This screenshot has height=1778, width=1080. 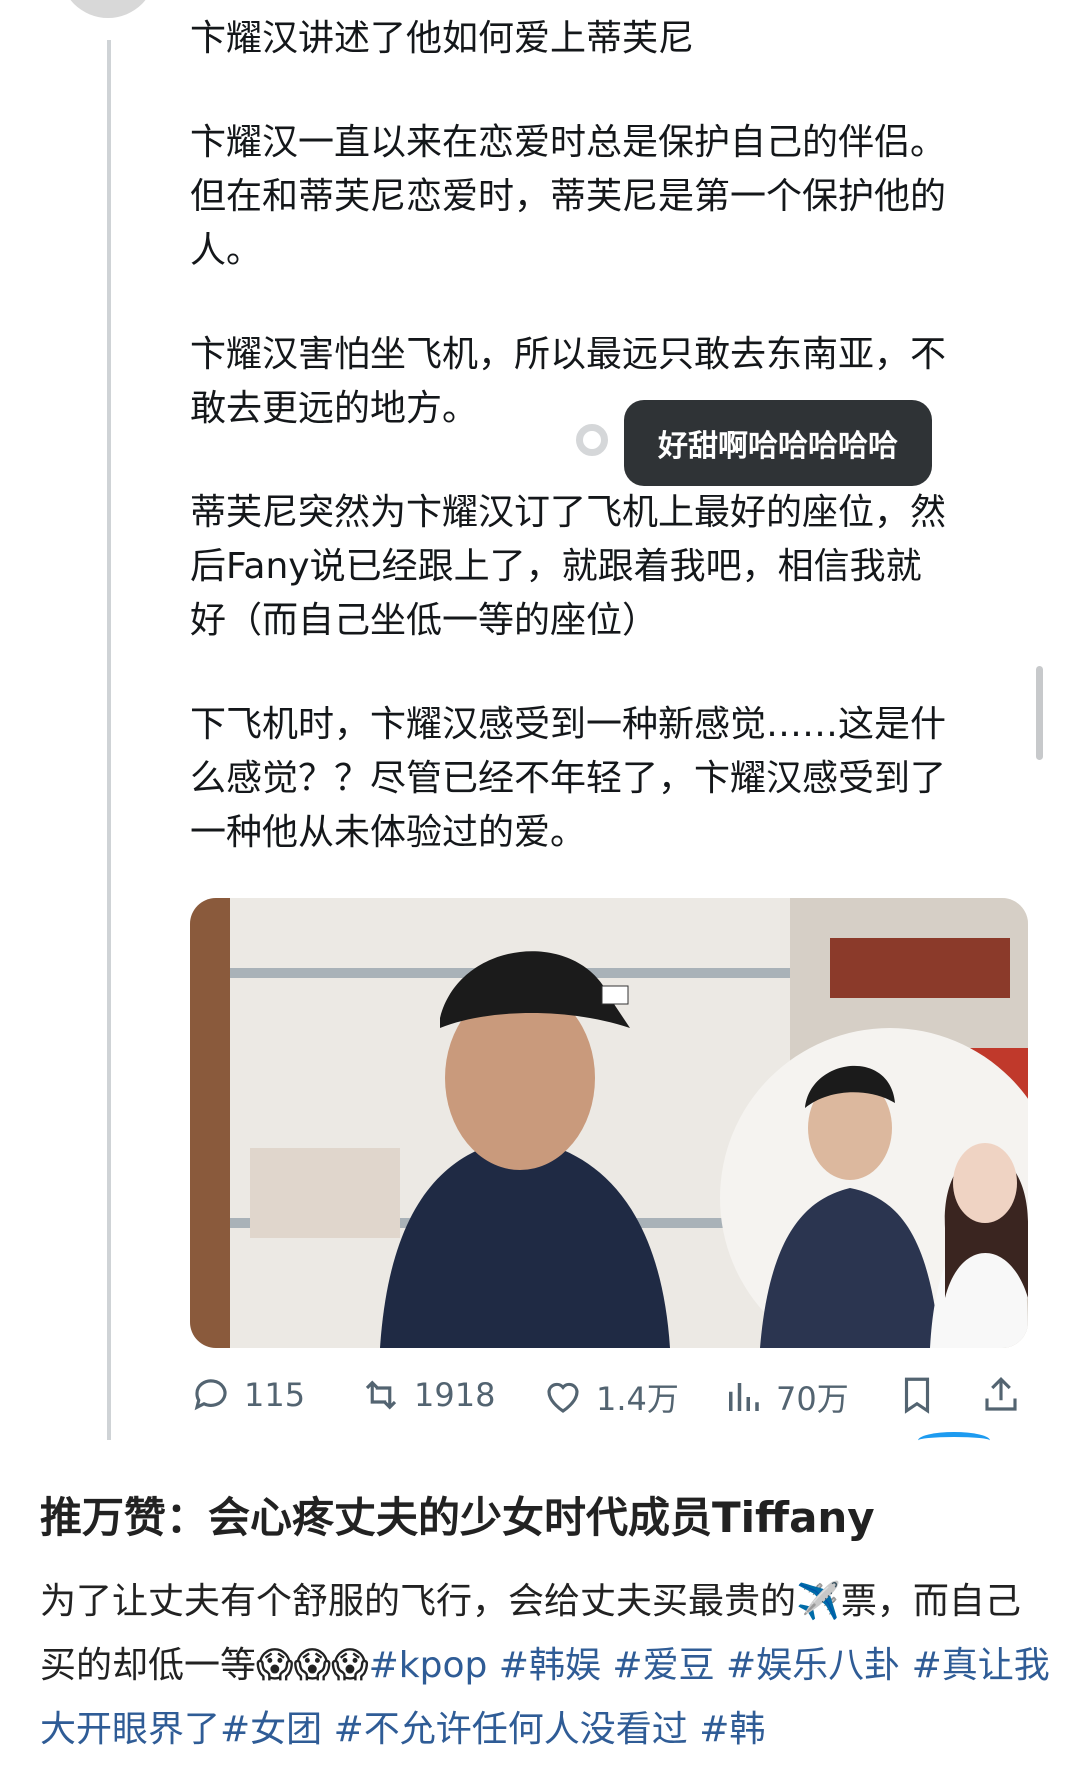 I want to click on thread-connector-line, so click(x=109, y=740).